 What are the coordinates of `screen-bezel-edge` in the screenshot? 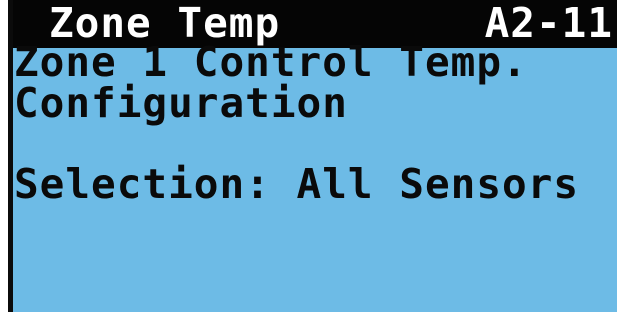 It's located at (10, 156).